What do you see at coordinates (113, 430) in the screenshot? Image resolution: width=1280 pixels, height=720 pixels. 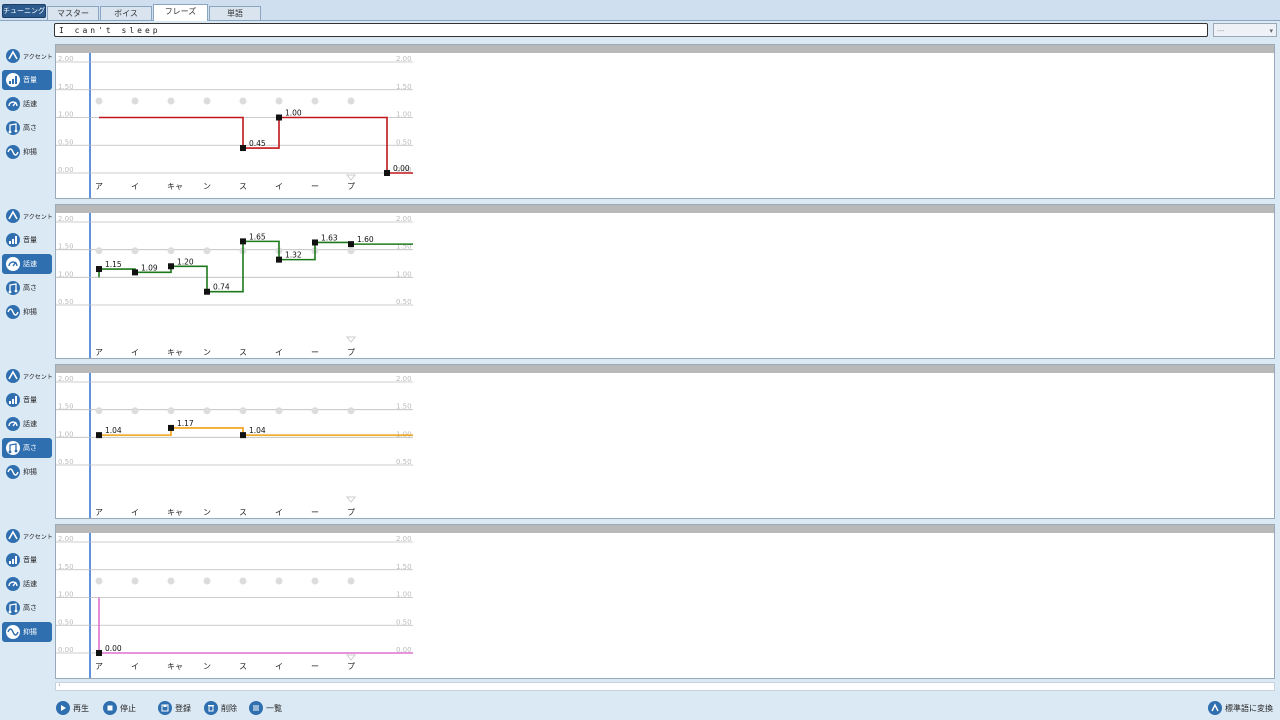 I see `value-label: 1.04` at bounding box center [113, 430].